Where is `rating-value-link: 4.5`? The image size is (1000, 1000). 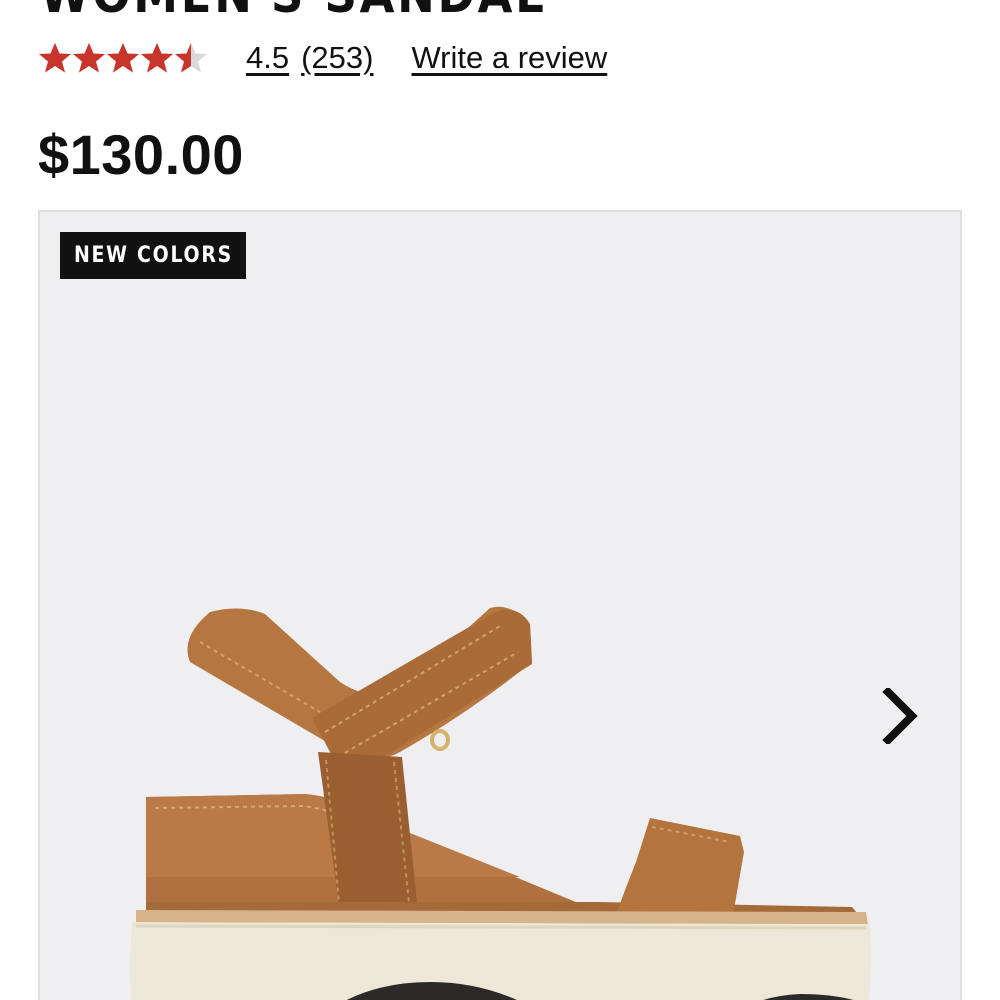
rating-value-link: 4.5 is located at coordinates (267, 58).